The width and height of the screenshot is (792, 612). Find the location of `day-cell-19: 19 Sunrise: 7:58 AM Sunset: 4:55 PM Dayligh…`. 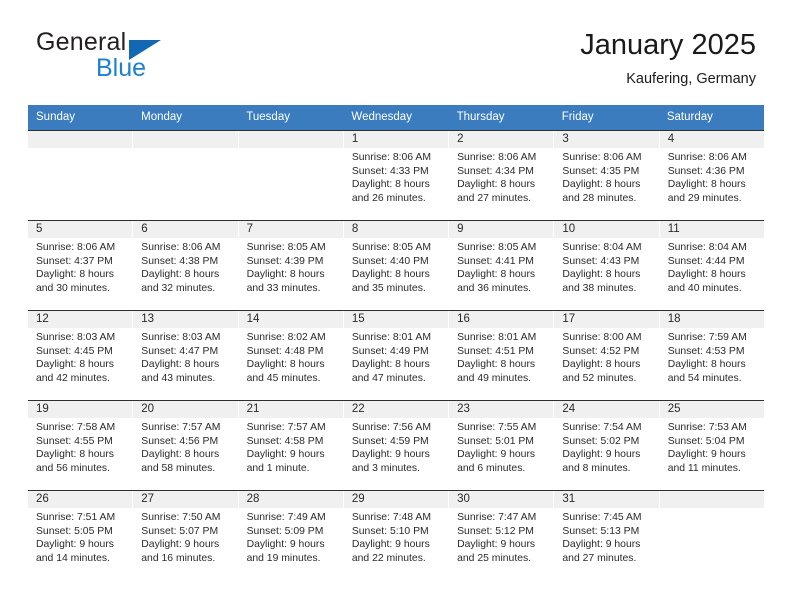

day-cell-19: 19 Sunrise: 7:58 AM Sunset: 4:55 PM Dayligh… is located at coordinates (81, 445).